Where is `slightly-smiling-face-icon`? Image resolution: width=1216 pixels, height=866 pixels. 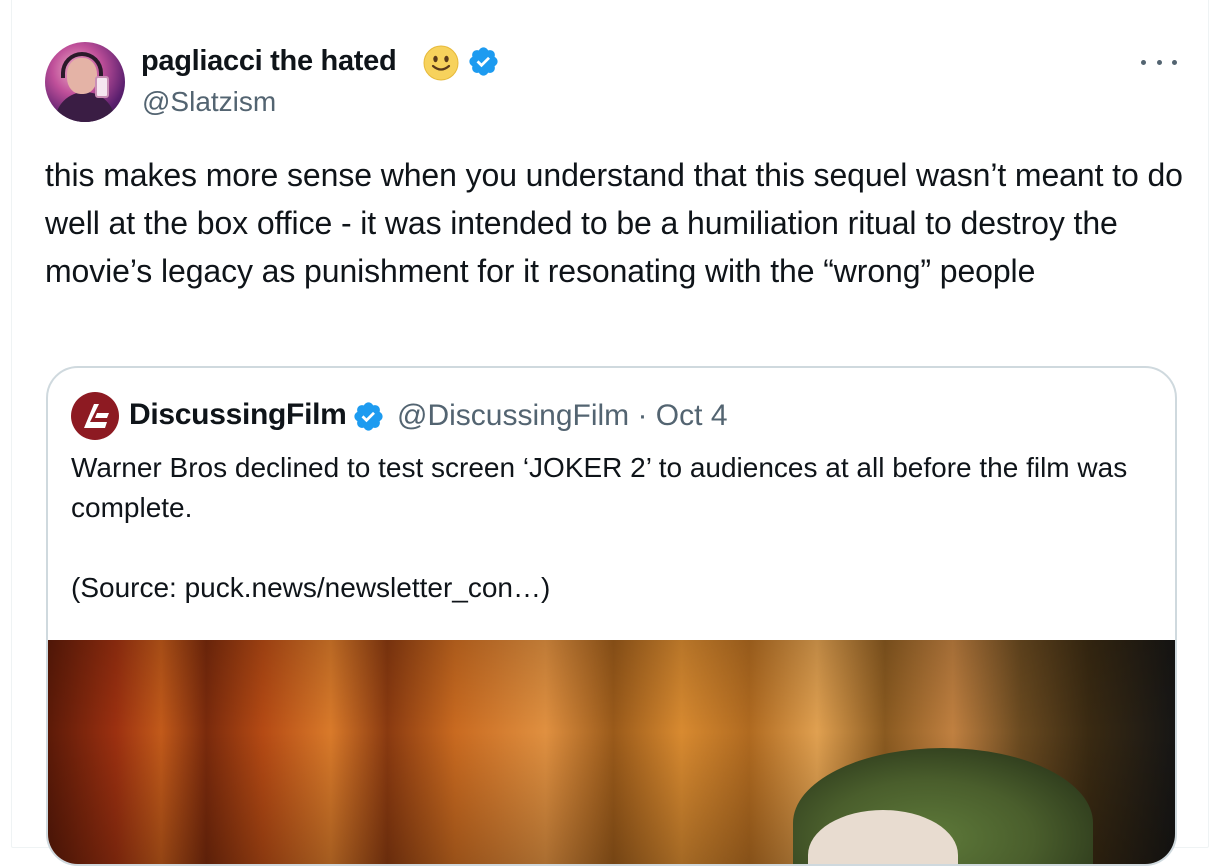
slightly-smiling-face-icon is located at coordinates (441, 63).